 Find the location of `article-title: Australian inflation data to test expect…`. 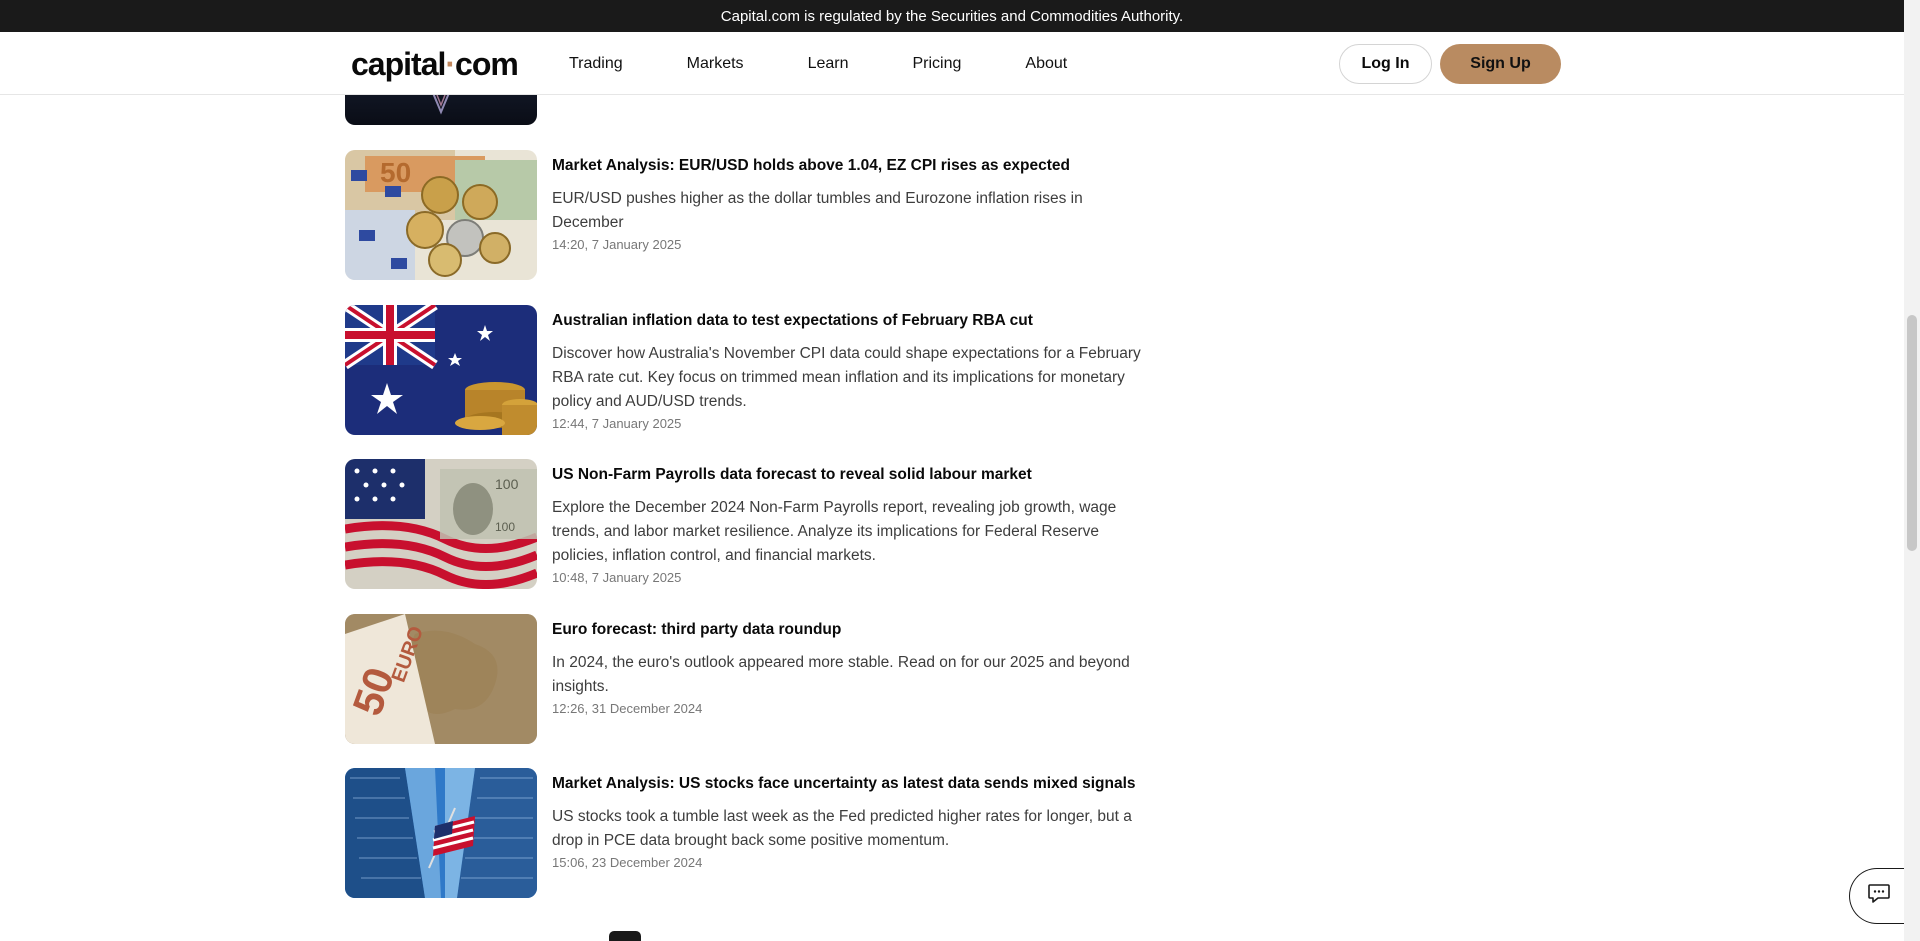

article-title: Australian inflation data to test expect… is located at coordinates (852, 321).